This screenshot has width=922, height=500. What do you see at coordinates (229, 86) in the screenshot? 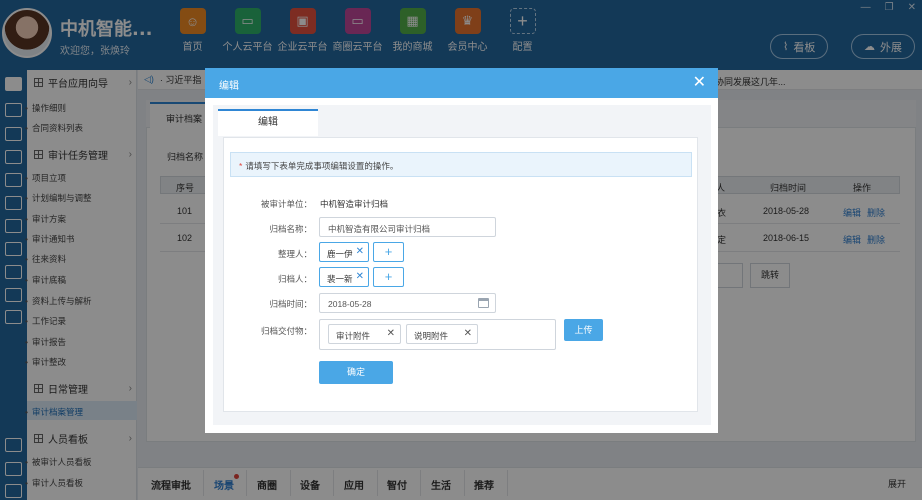
I see `modal-title: 编辑` at bounding box center [229, 86].